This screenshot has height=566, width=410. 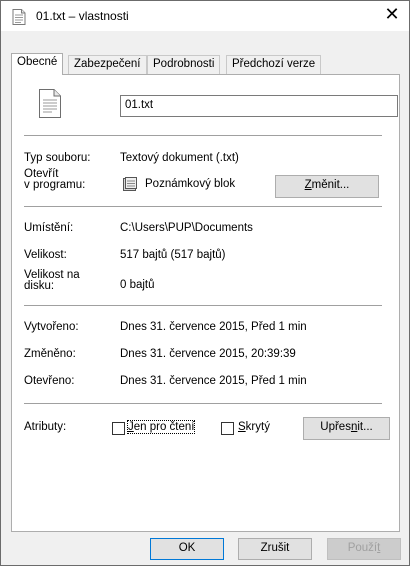 What do you see at coordinates (52, 280) in the screenshot?
I see `size-on-disk-label: Velikost na disku:` at bounding box center [52, 280].